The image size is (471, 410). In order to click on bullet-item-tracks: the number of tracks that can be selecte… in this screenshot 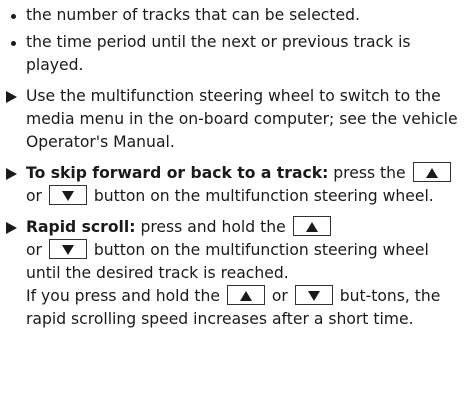, I will do `click(235, 15)`.